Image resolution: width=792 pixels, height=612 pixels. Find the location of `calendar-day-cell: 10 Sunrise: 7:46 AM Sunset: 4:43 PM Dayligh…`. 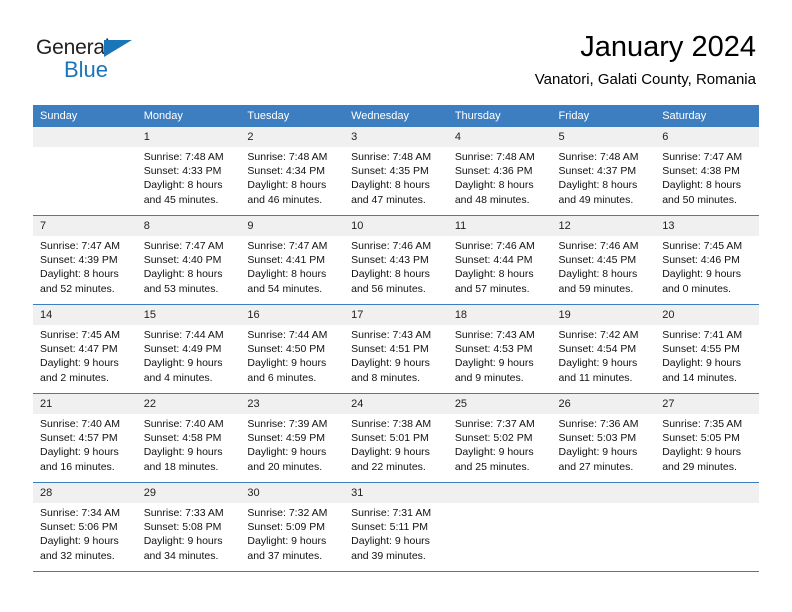

calendar-day-cell: 10 Sunrise: 7:46 AM Sunset: 4:43 PM Dayligh… is located at coordinates (396, 260).